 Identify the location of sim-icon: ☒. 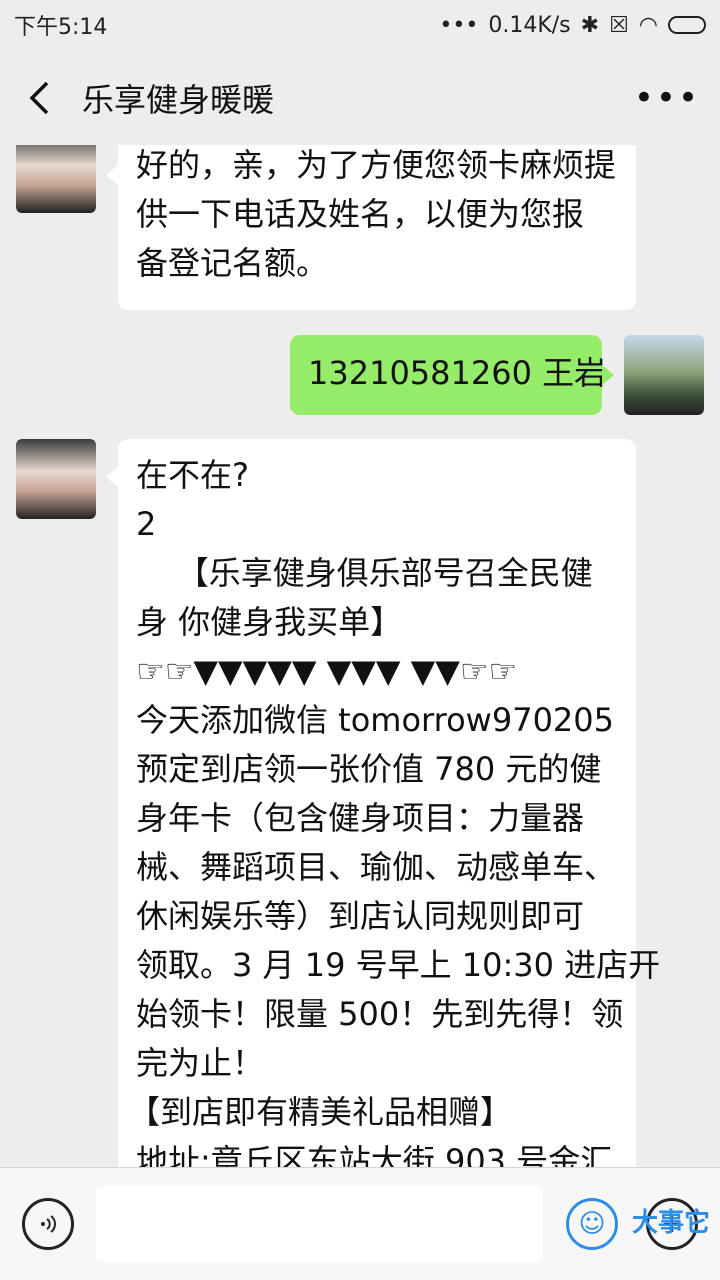
(619, 25).